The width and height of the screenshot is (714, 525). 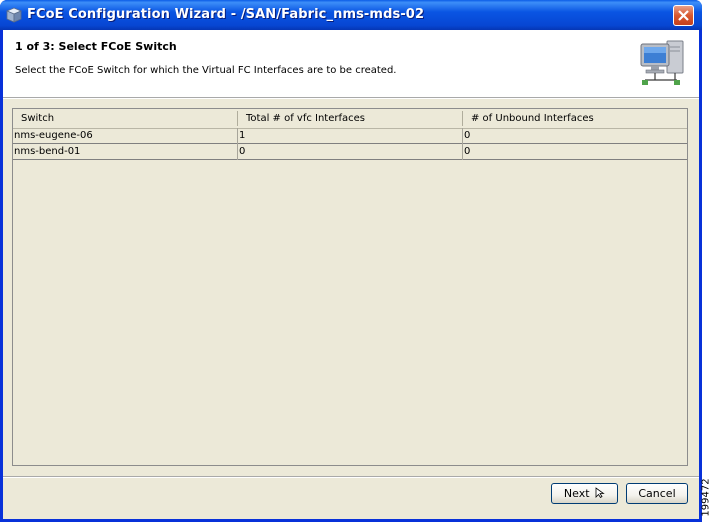 I want to click on table-row: nms-bend-01 0 0, so click(x=350, y=152).